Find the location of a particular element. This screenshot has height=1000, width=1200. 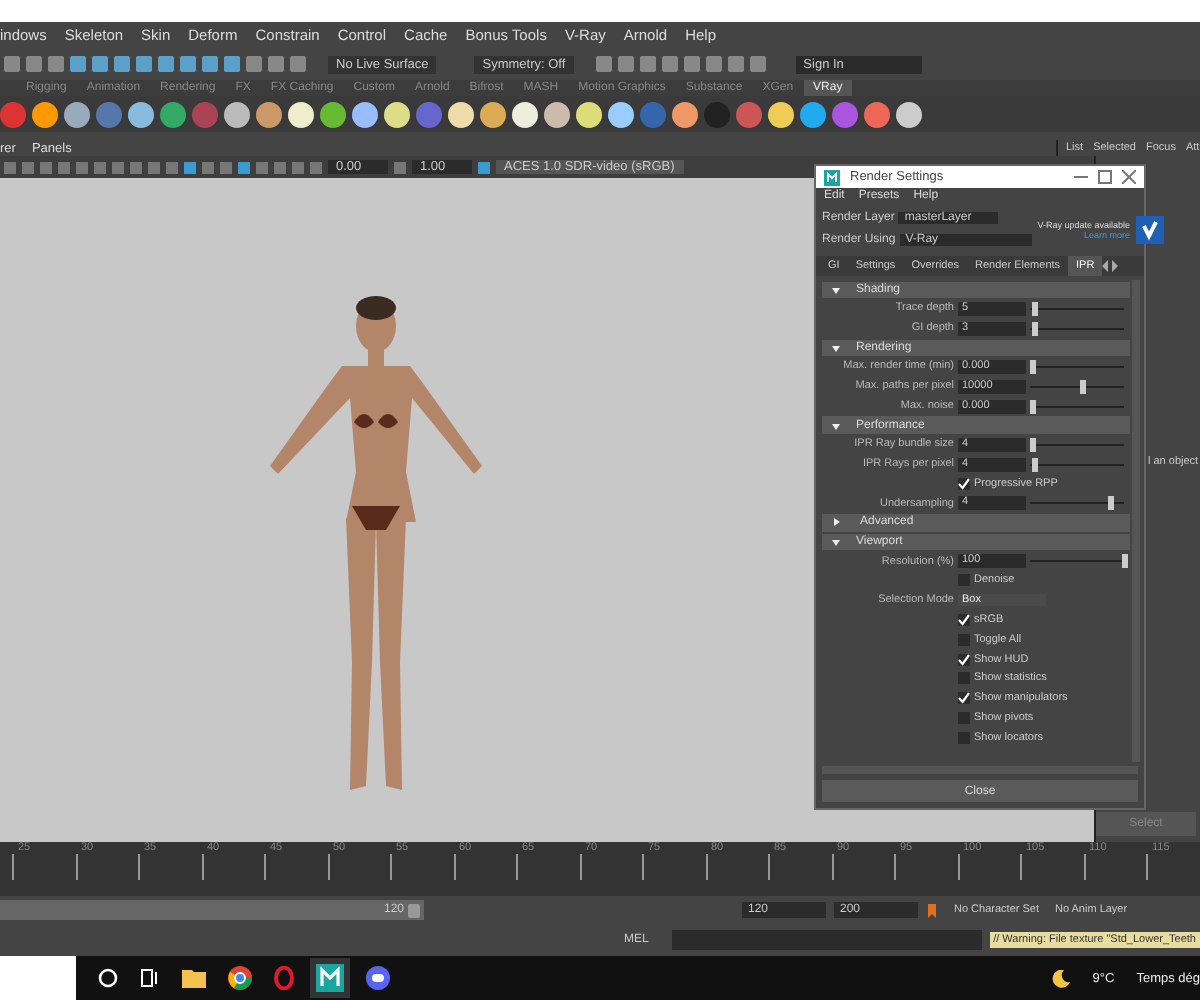

search-field is located at coordinates (38, 978).